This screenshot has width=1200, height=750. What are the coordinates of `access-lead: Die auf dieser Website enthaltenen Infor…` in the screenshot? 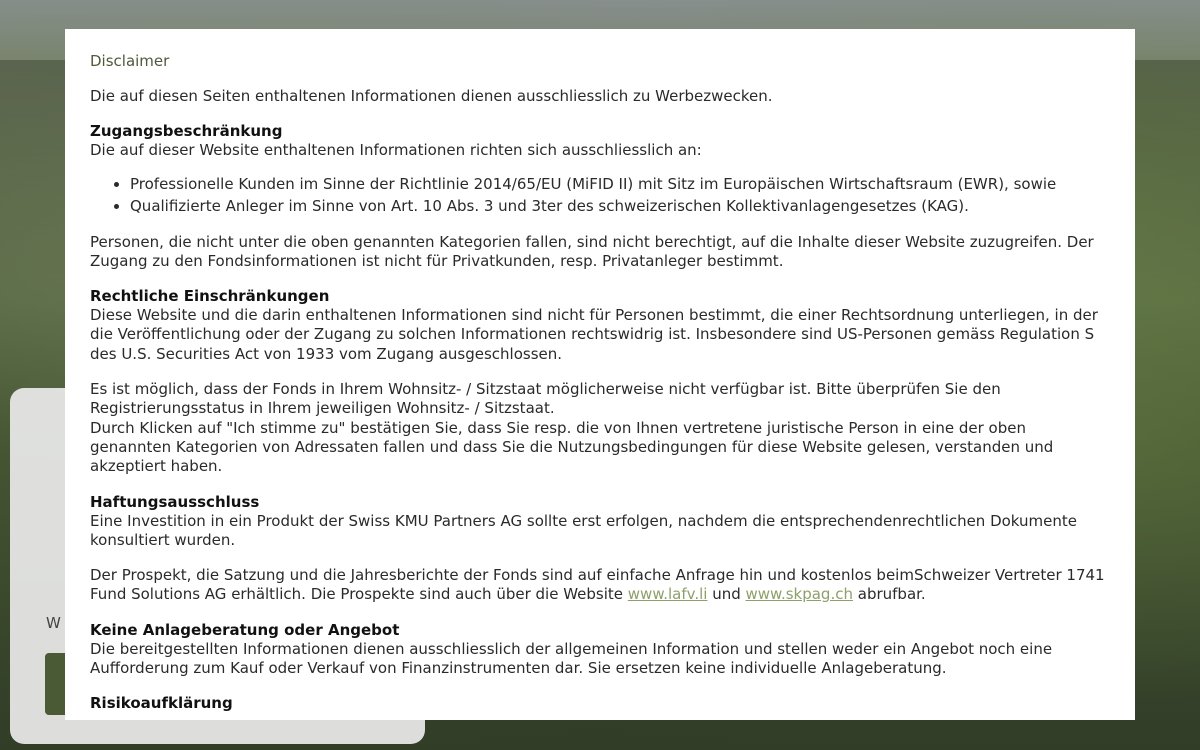 It's located at (396, 150).